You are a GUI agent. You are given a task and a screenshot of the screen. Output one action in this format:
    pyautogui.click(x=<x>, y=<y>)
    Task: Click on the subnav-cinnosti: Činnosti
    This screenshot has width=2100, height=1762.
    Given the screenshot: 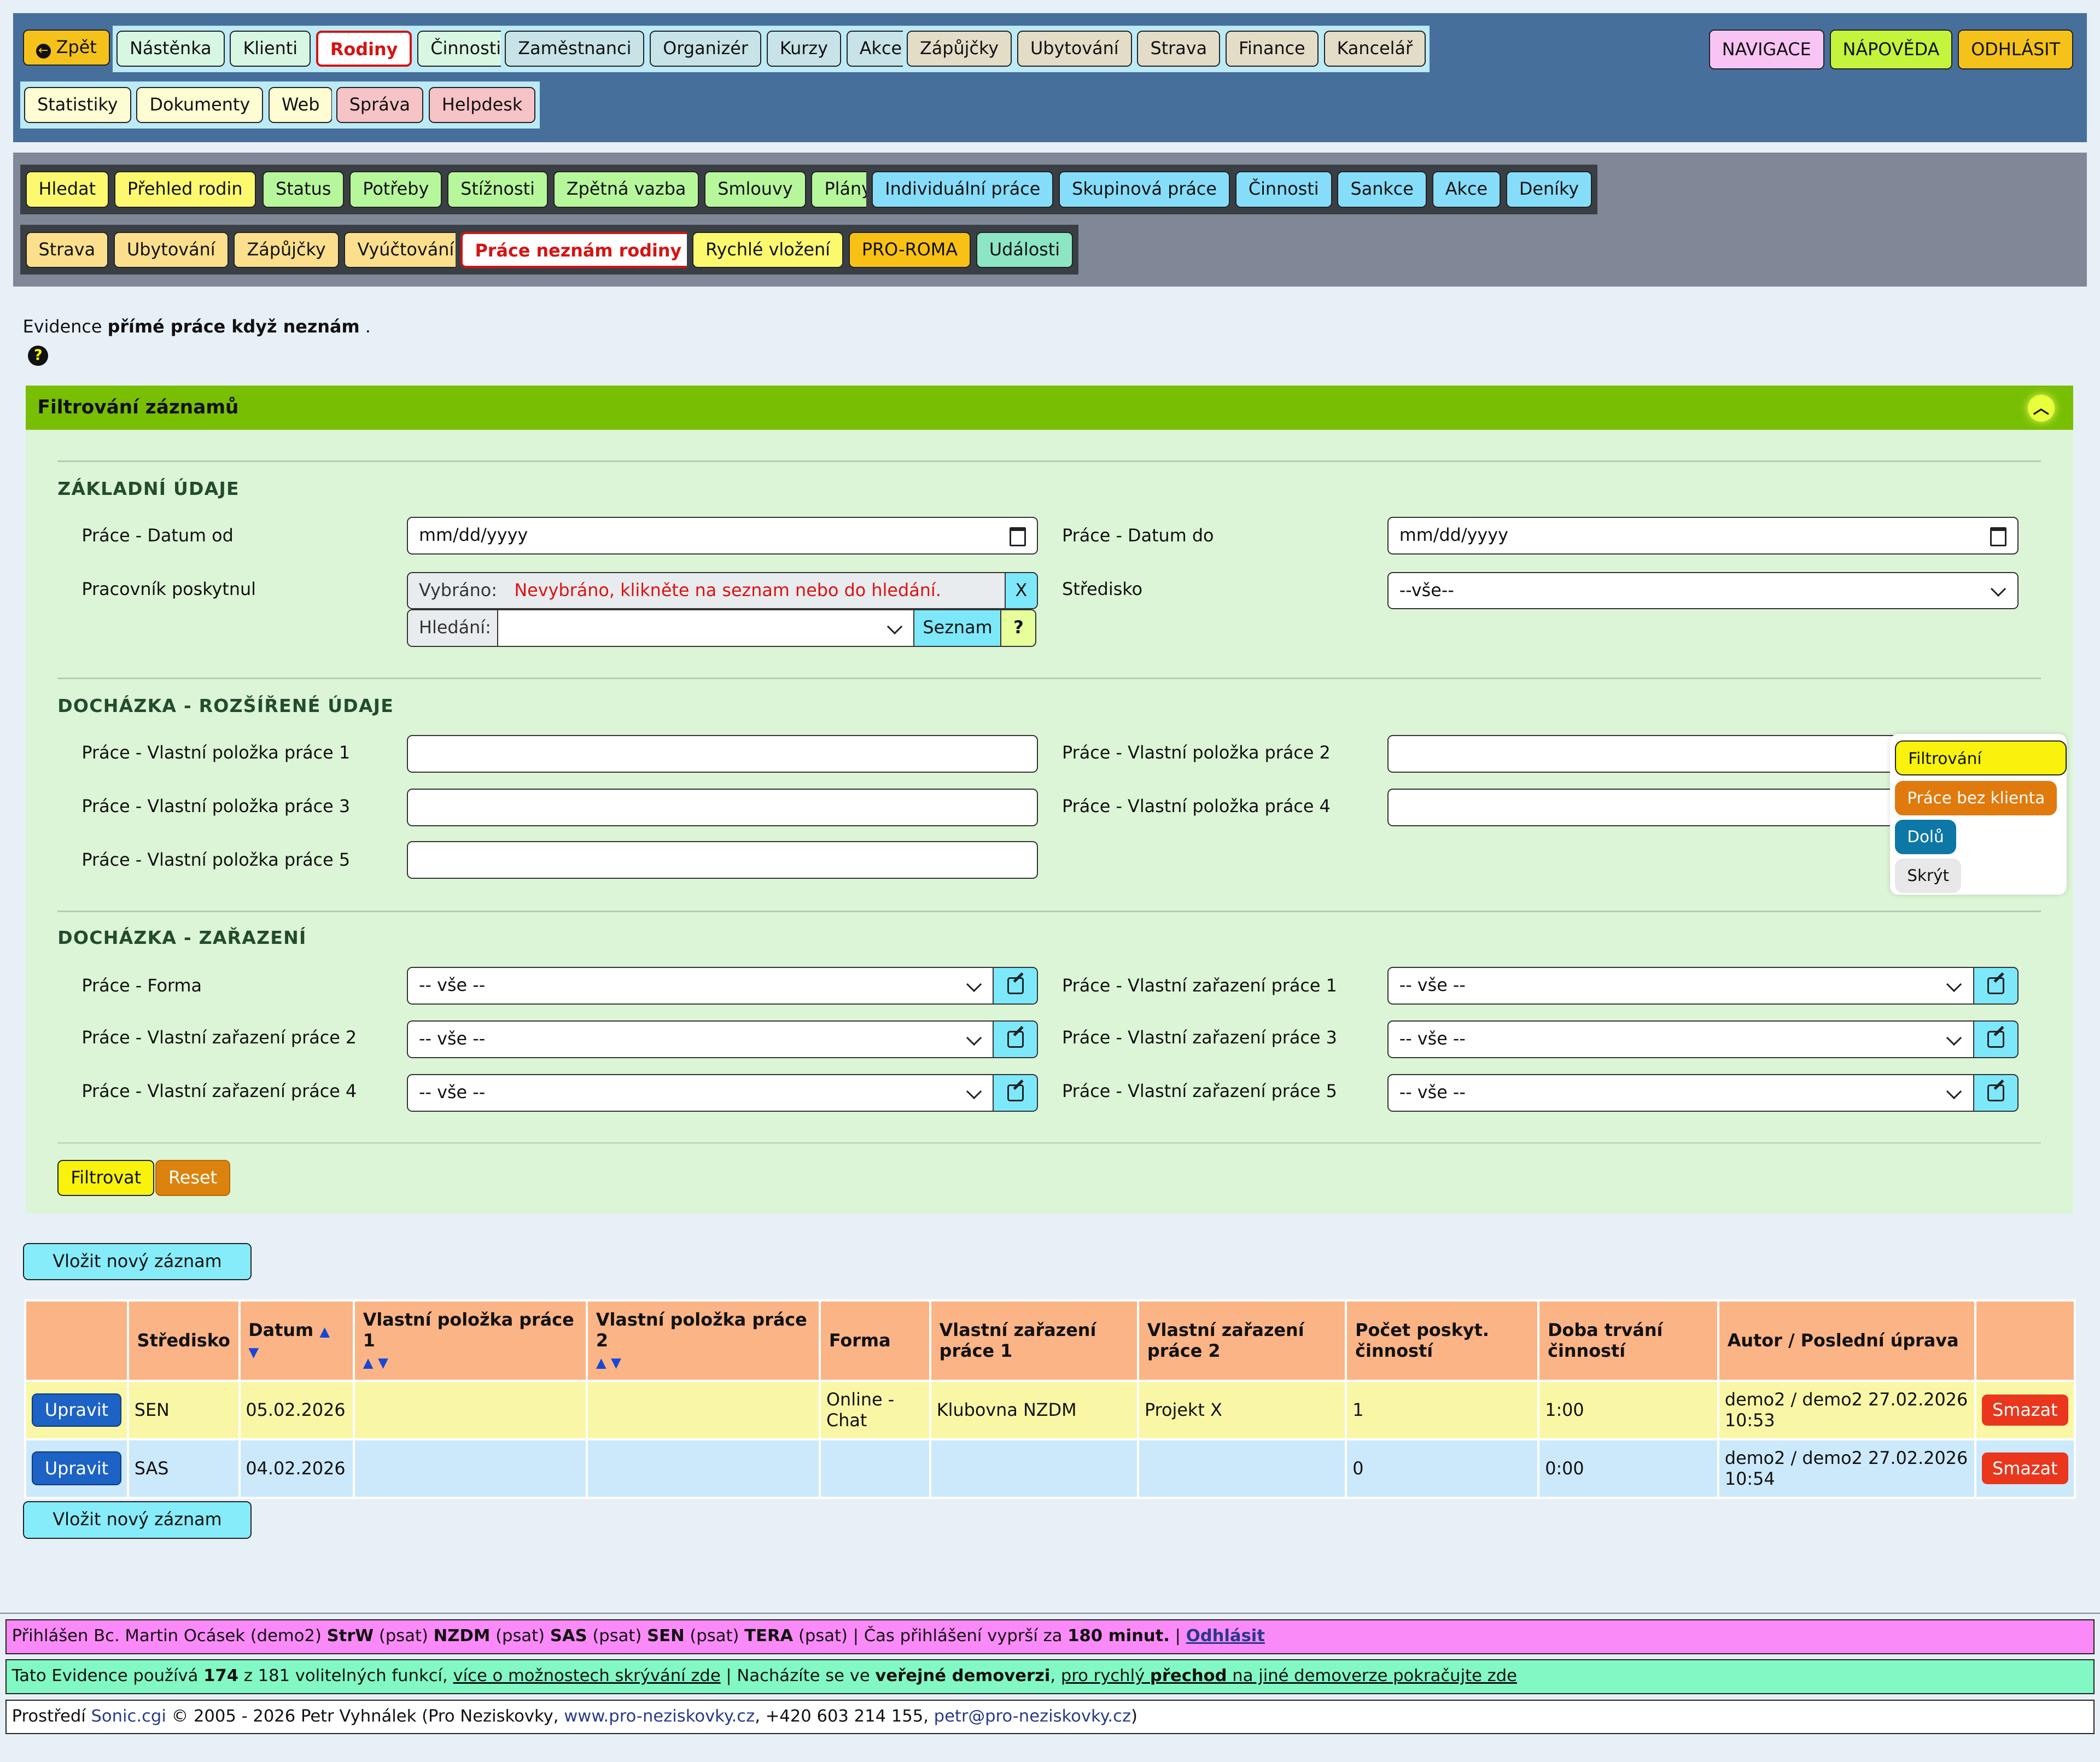 What is the action you would take?
    pyautogui.click(x=1283, y=190)
    